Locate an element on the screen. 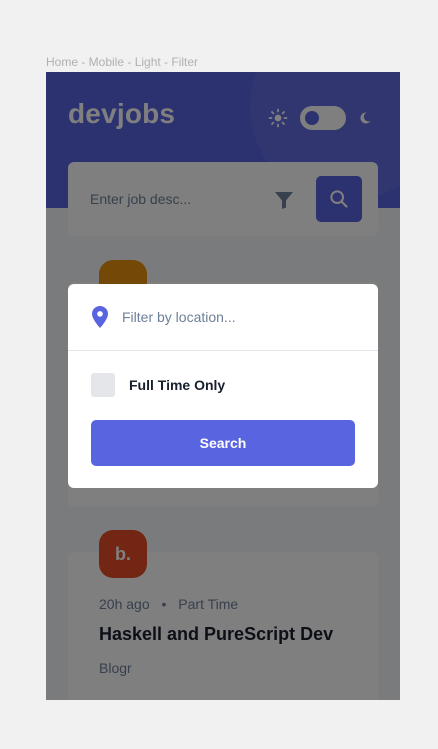 The width and height of the screenshot is (438, 749). location-pin-icon is located at coordinates (100, 317).